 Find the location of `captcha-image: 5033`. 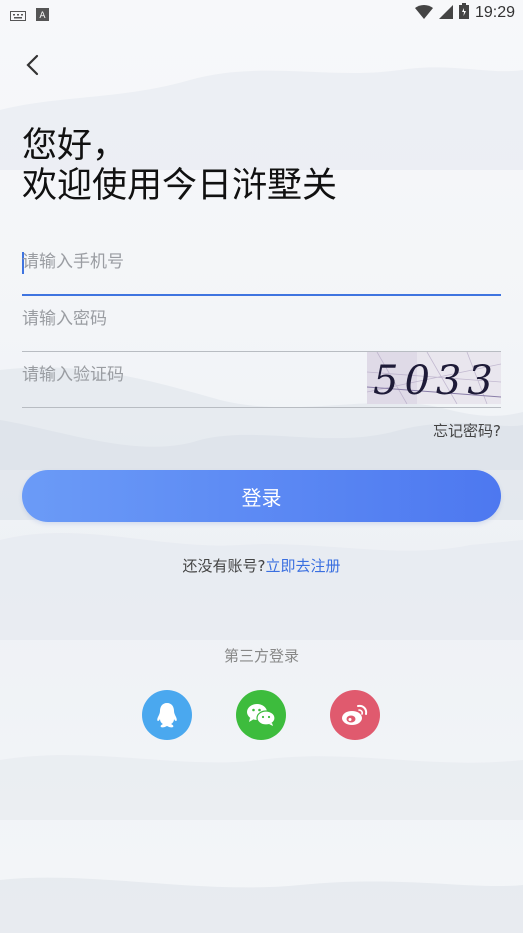

captcha-image: 5033 is located at coordinates (434, 378).